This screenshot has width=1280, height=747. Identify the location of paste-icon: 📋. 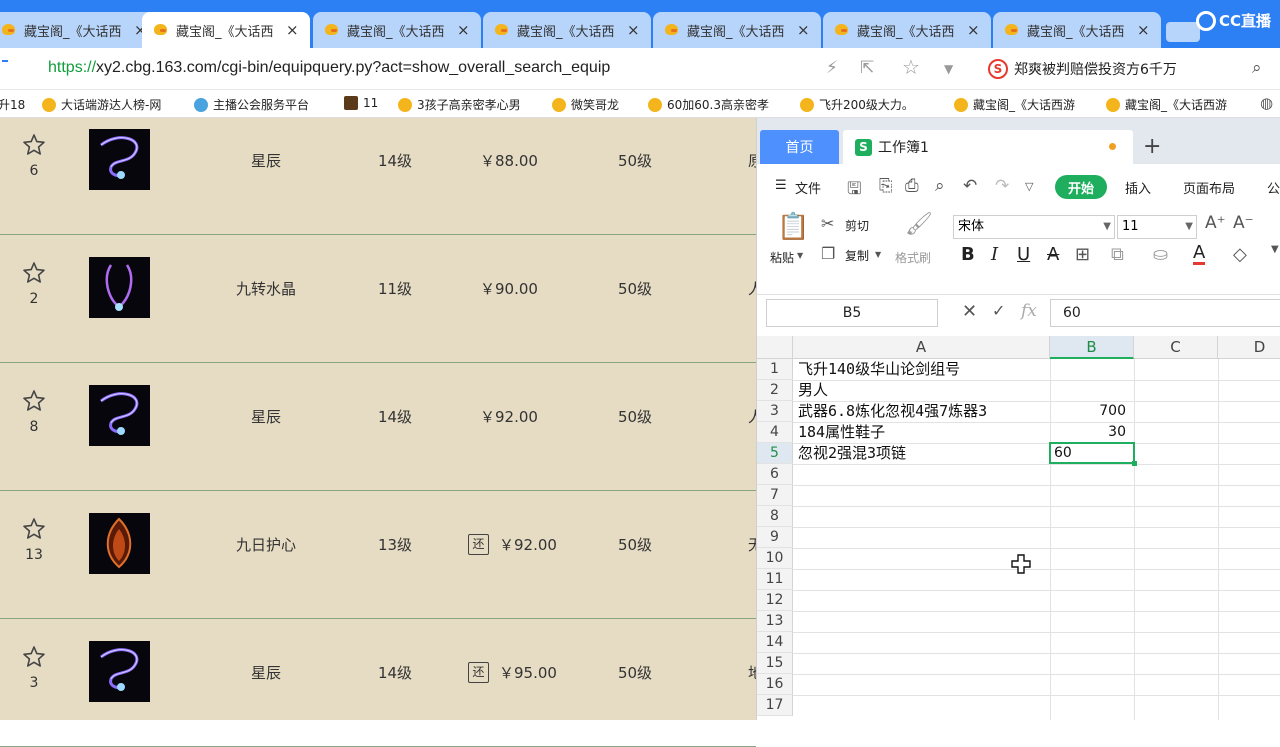
(793, 227).